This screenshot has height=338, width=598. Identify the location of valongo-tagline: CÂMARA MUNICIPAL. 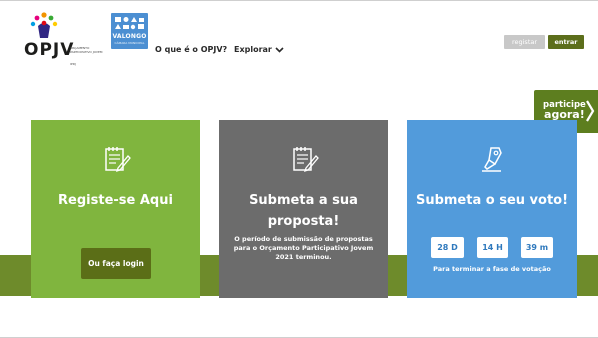
(129, 43).